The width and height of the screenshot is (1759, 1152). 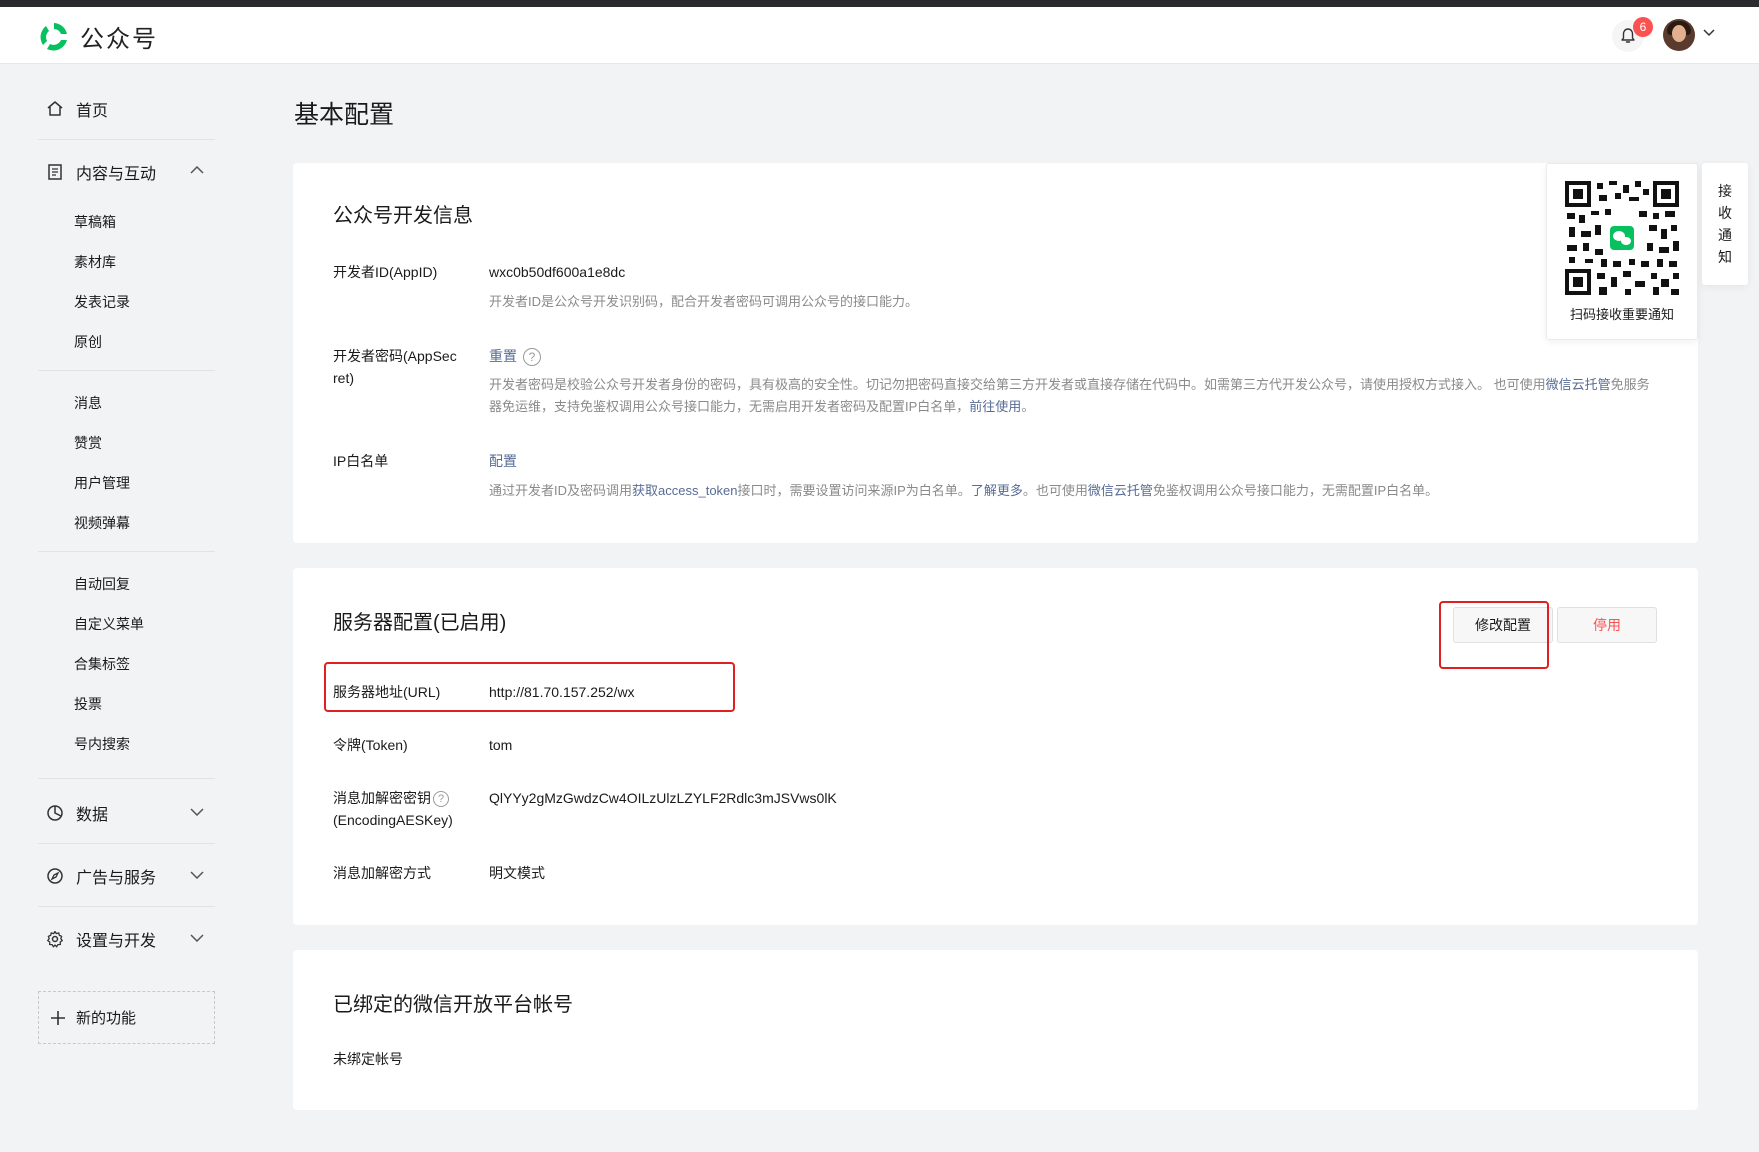 I want to click on top-bar, so click(x=879, y=3).